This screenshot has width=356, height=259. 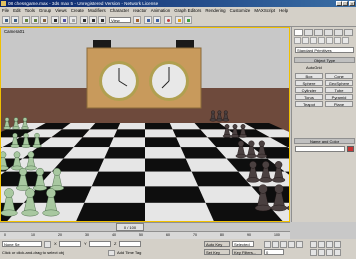 I want to click on menu-item-create: Create, so click(x=77, y=10).